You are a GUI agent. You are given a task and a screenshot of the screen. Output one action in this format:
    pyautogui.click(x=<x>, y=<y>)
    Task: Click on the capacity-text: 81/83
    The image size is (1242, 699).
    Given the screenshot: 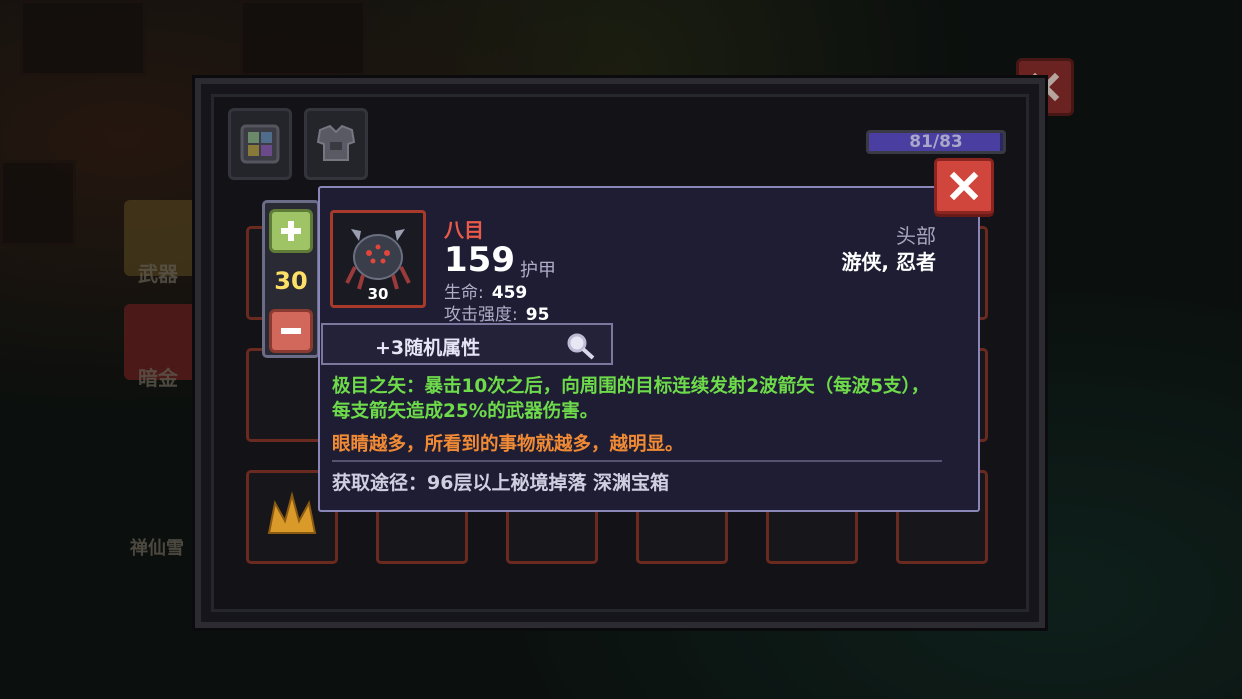 What is the action you would take?
    pyautogui.click(x=936, y=142)
    